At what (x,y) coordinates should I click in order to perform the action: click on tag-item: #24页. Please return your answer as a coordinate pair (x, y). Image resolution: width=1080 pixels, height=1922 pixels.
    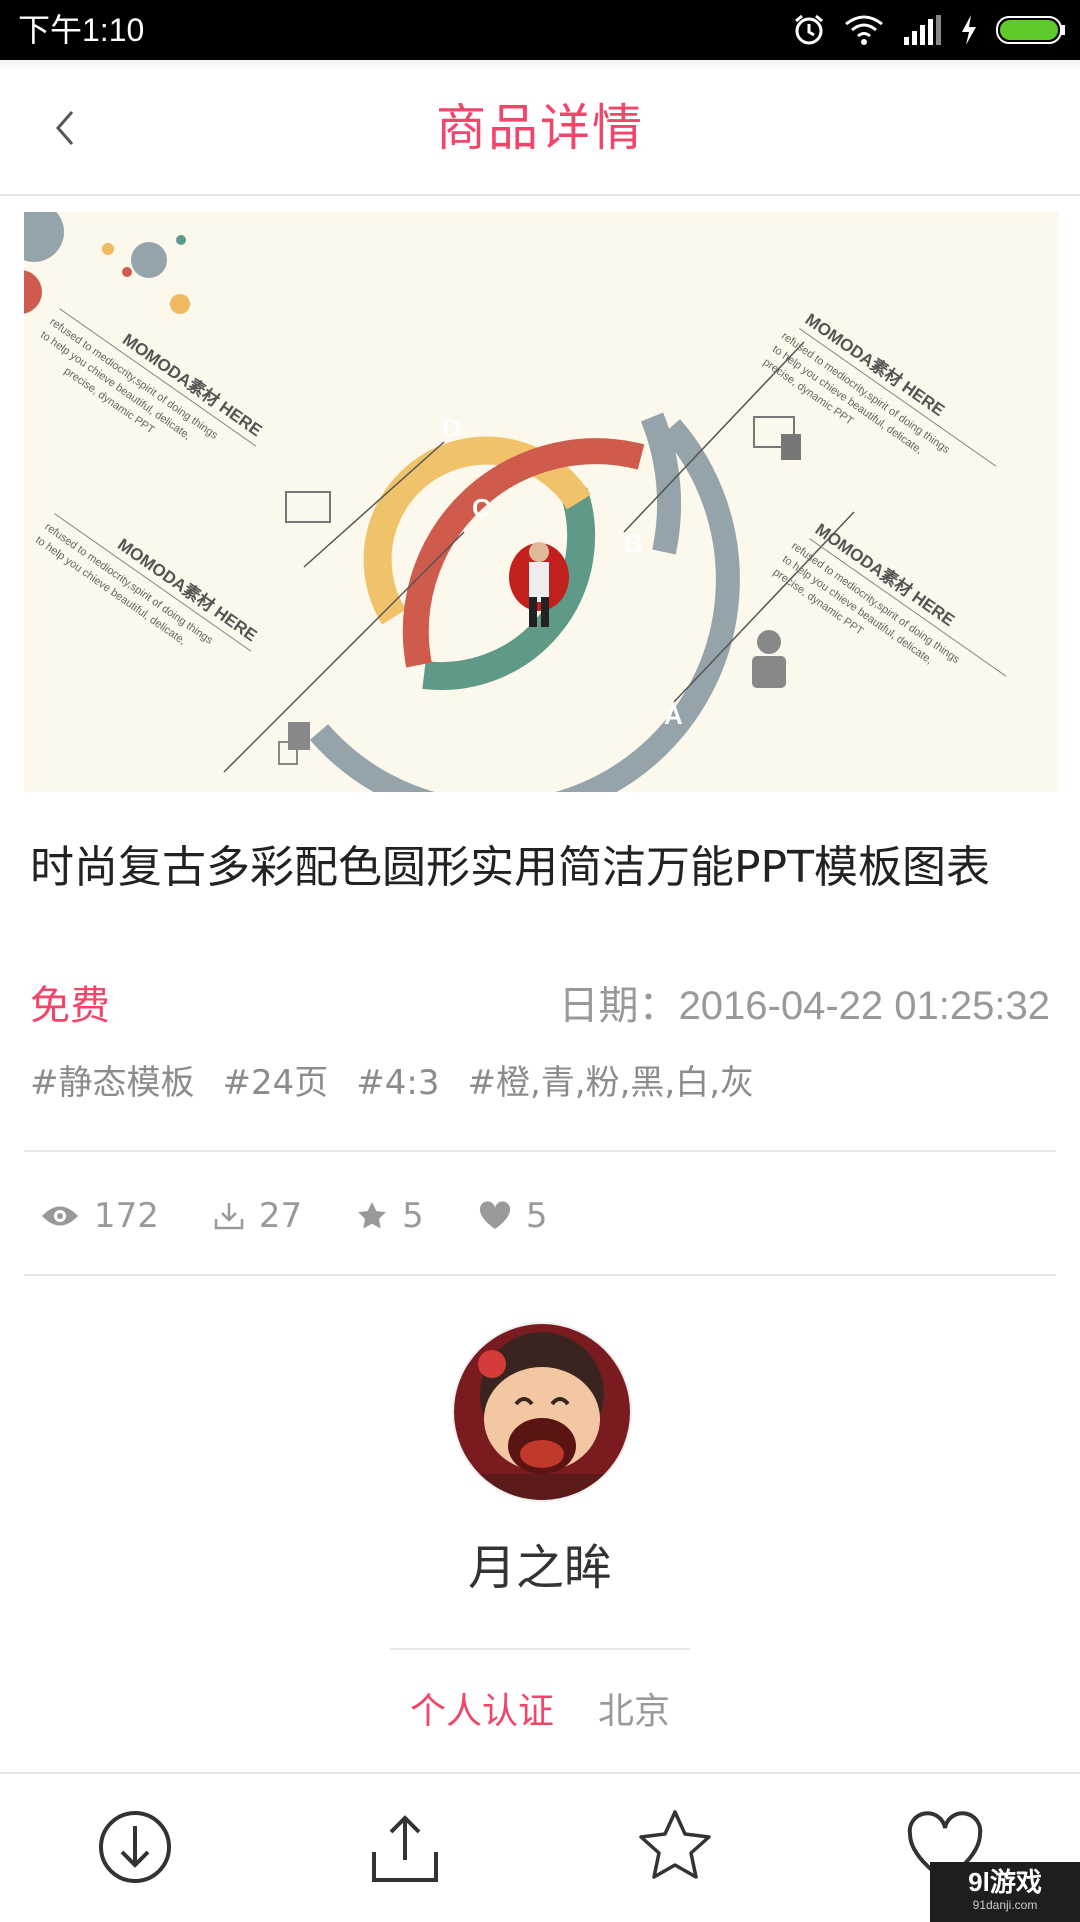
    Looking at the image, I should click on (276, 1083).